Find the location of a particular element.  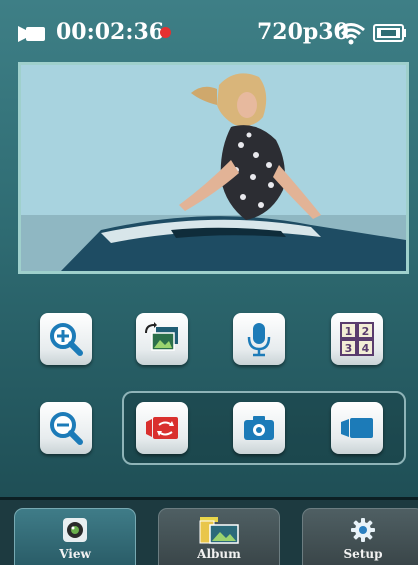

switch-camera-button is located at coordinates (162, 339).